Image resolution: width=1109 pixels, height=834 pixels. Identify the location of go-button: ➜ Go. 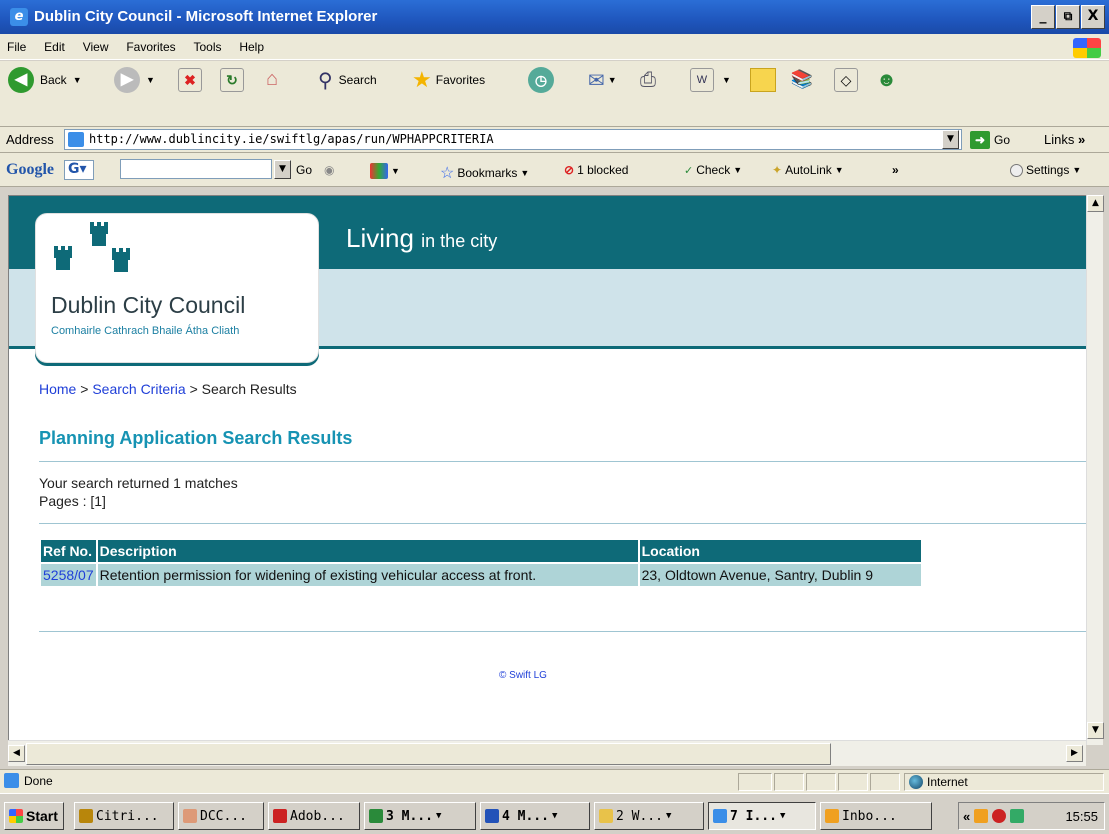
(990, 140).